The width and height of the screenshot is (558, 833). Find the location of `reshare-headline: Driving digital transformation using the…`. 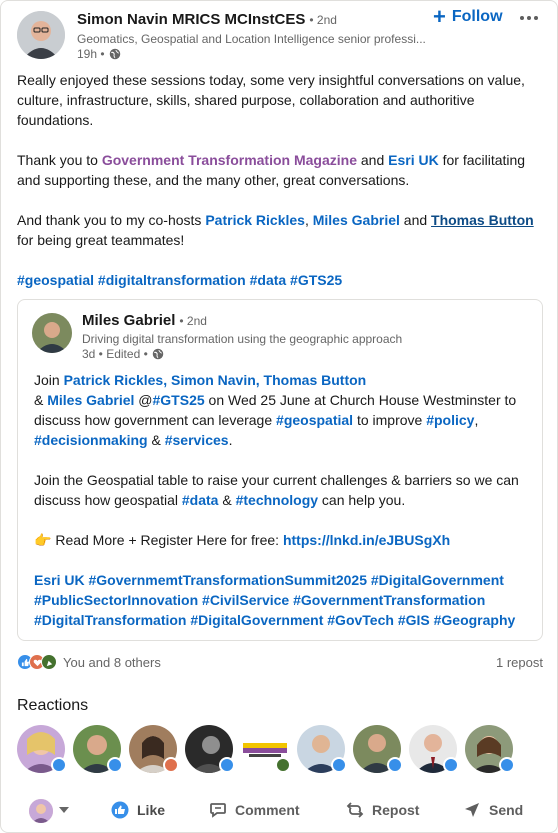

reshare-headline: Driving digital transformation using the… is located at coordinates (242, 339).